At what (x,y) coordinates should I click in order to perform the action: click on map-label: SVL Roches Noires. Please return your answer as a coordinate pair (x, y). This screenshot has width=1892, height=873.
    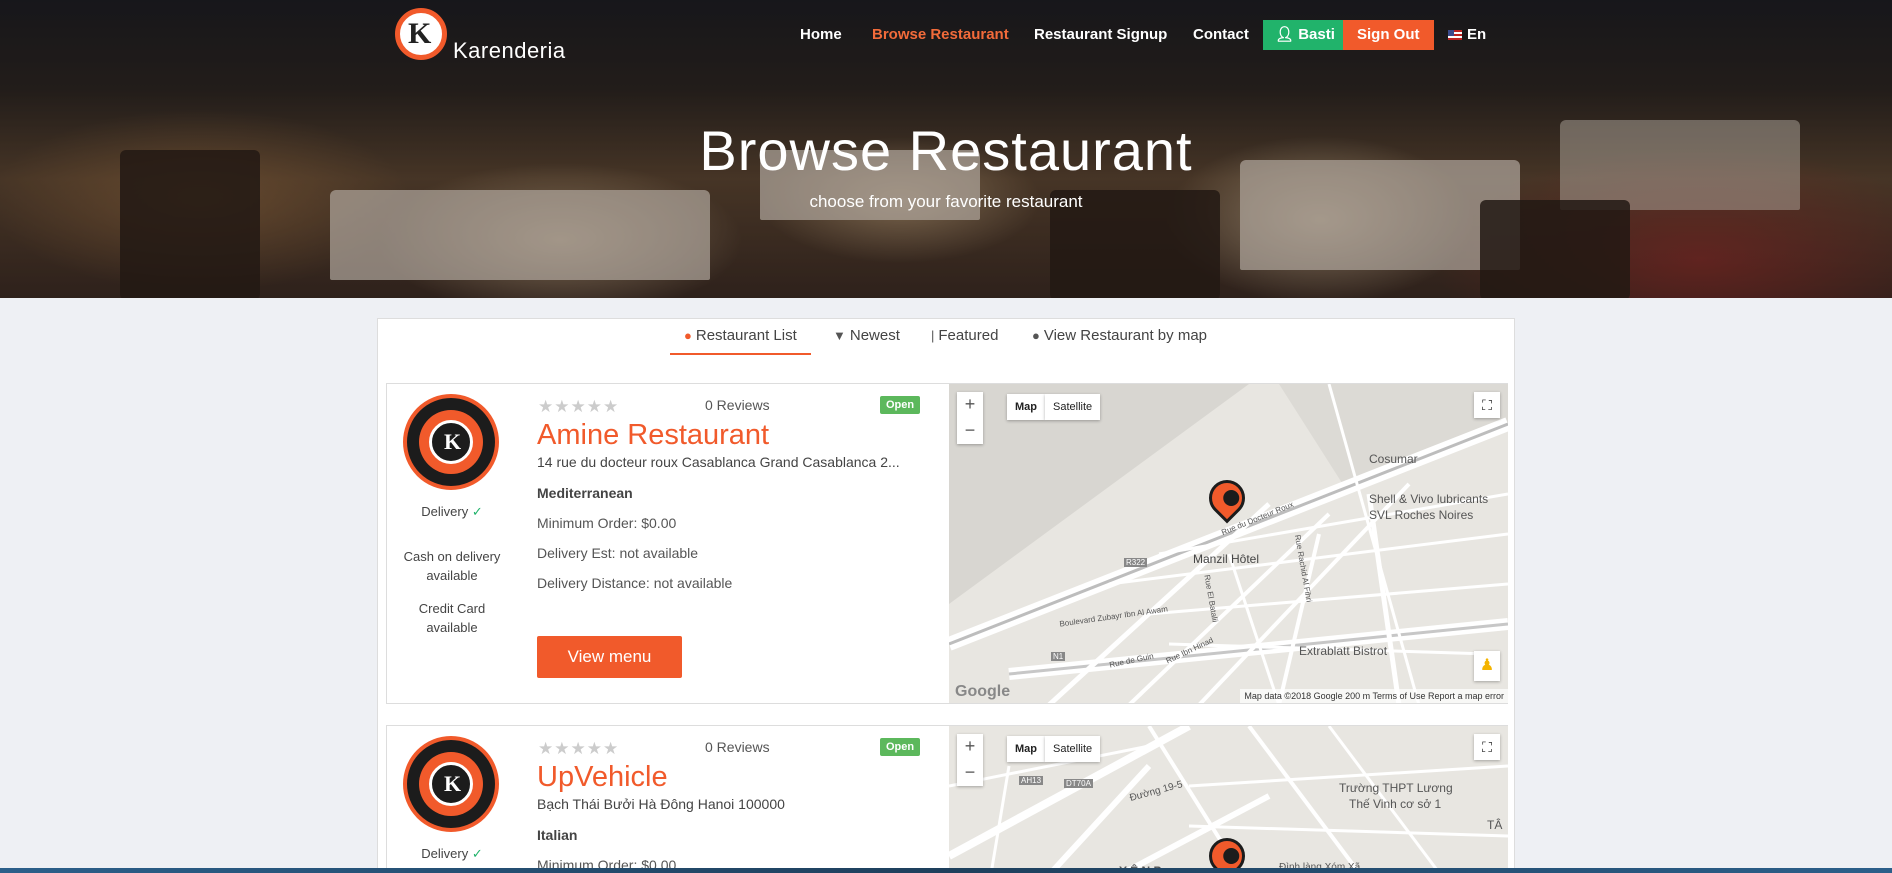
    Looking at the image, I should click on (1421, 515).